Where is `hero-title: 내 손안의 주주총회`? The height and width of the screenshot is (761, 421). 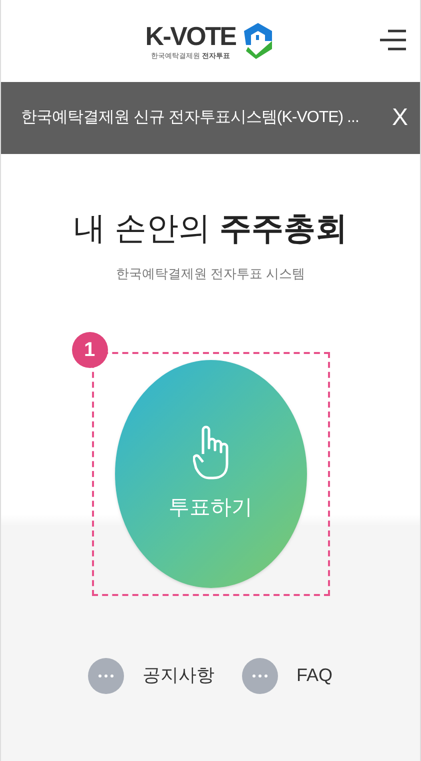 hero-title: 내 손안의 주주총회 is located at coordinates (211, 228).